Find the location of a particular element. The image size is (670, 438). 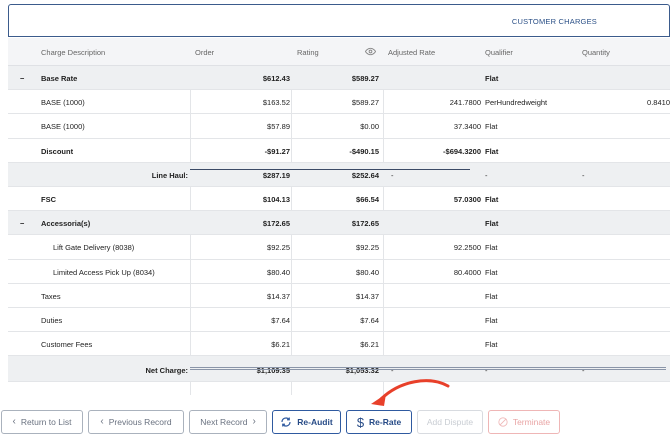

previous-record-label: Previous Record is located at coordinates (140, 422).